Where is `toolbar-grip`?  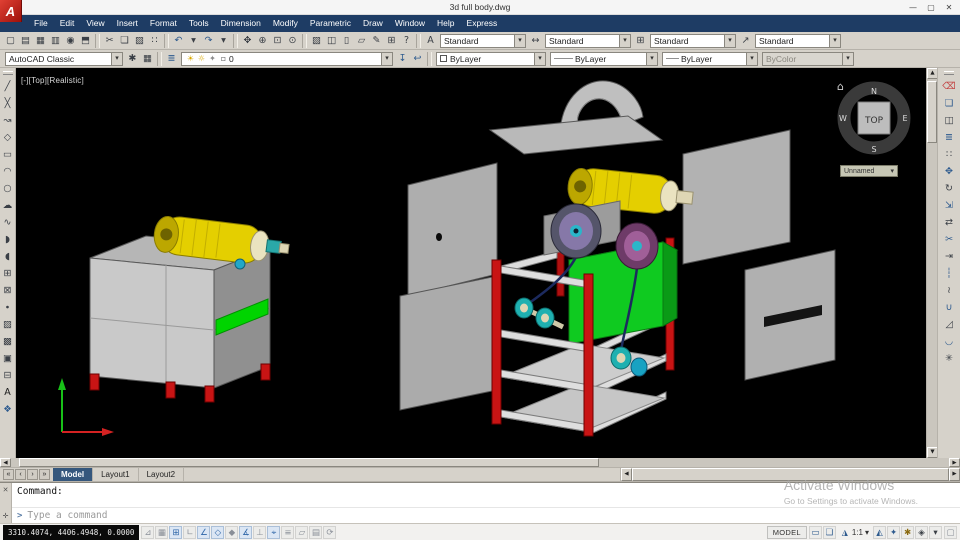
toolbar-grip is located at coordinates (949, 73).